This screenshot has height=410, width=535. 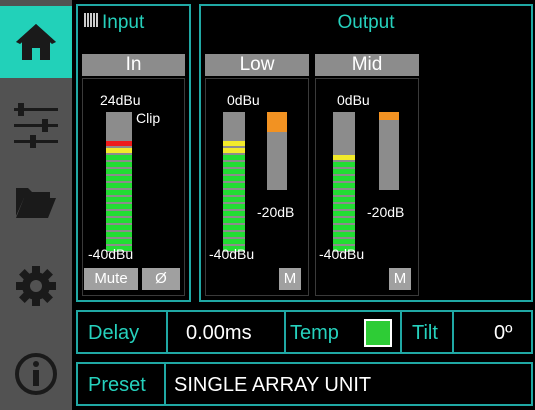 I want to click on mid-level-meter, so click(x=344, y=182).